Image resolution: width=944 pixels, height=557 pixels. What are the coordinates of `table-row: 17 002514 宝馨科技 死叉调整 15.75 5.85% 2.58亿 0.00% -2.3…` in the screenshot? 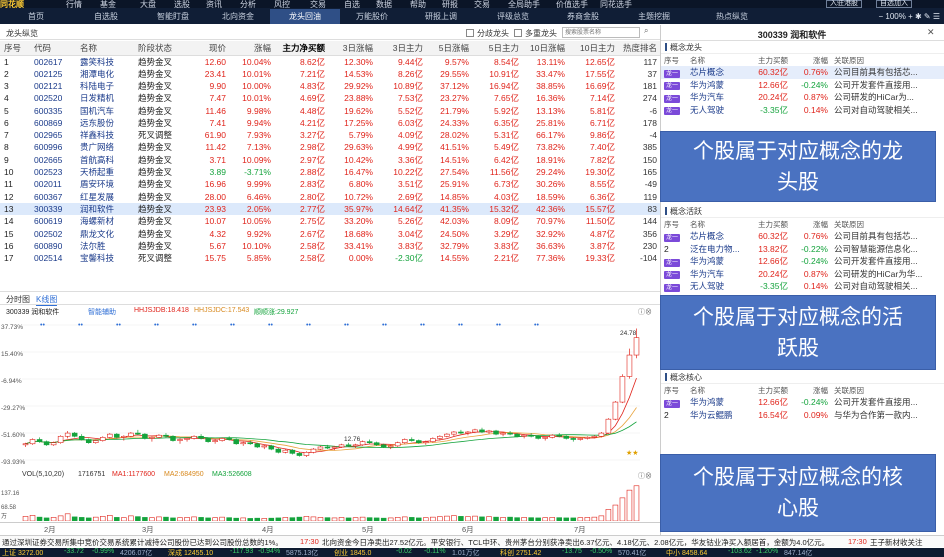 It's located at (330, 258).